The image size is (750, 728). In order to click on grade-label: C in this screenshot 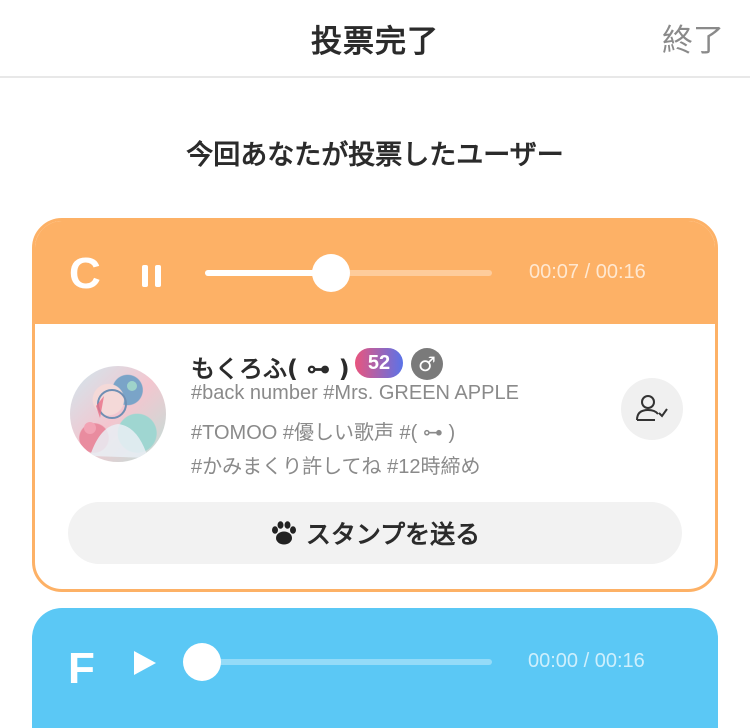, I will do `click(85, 273)`.